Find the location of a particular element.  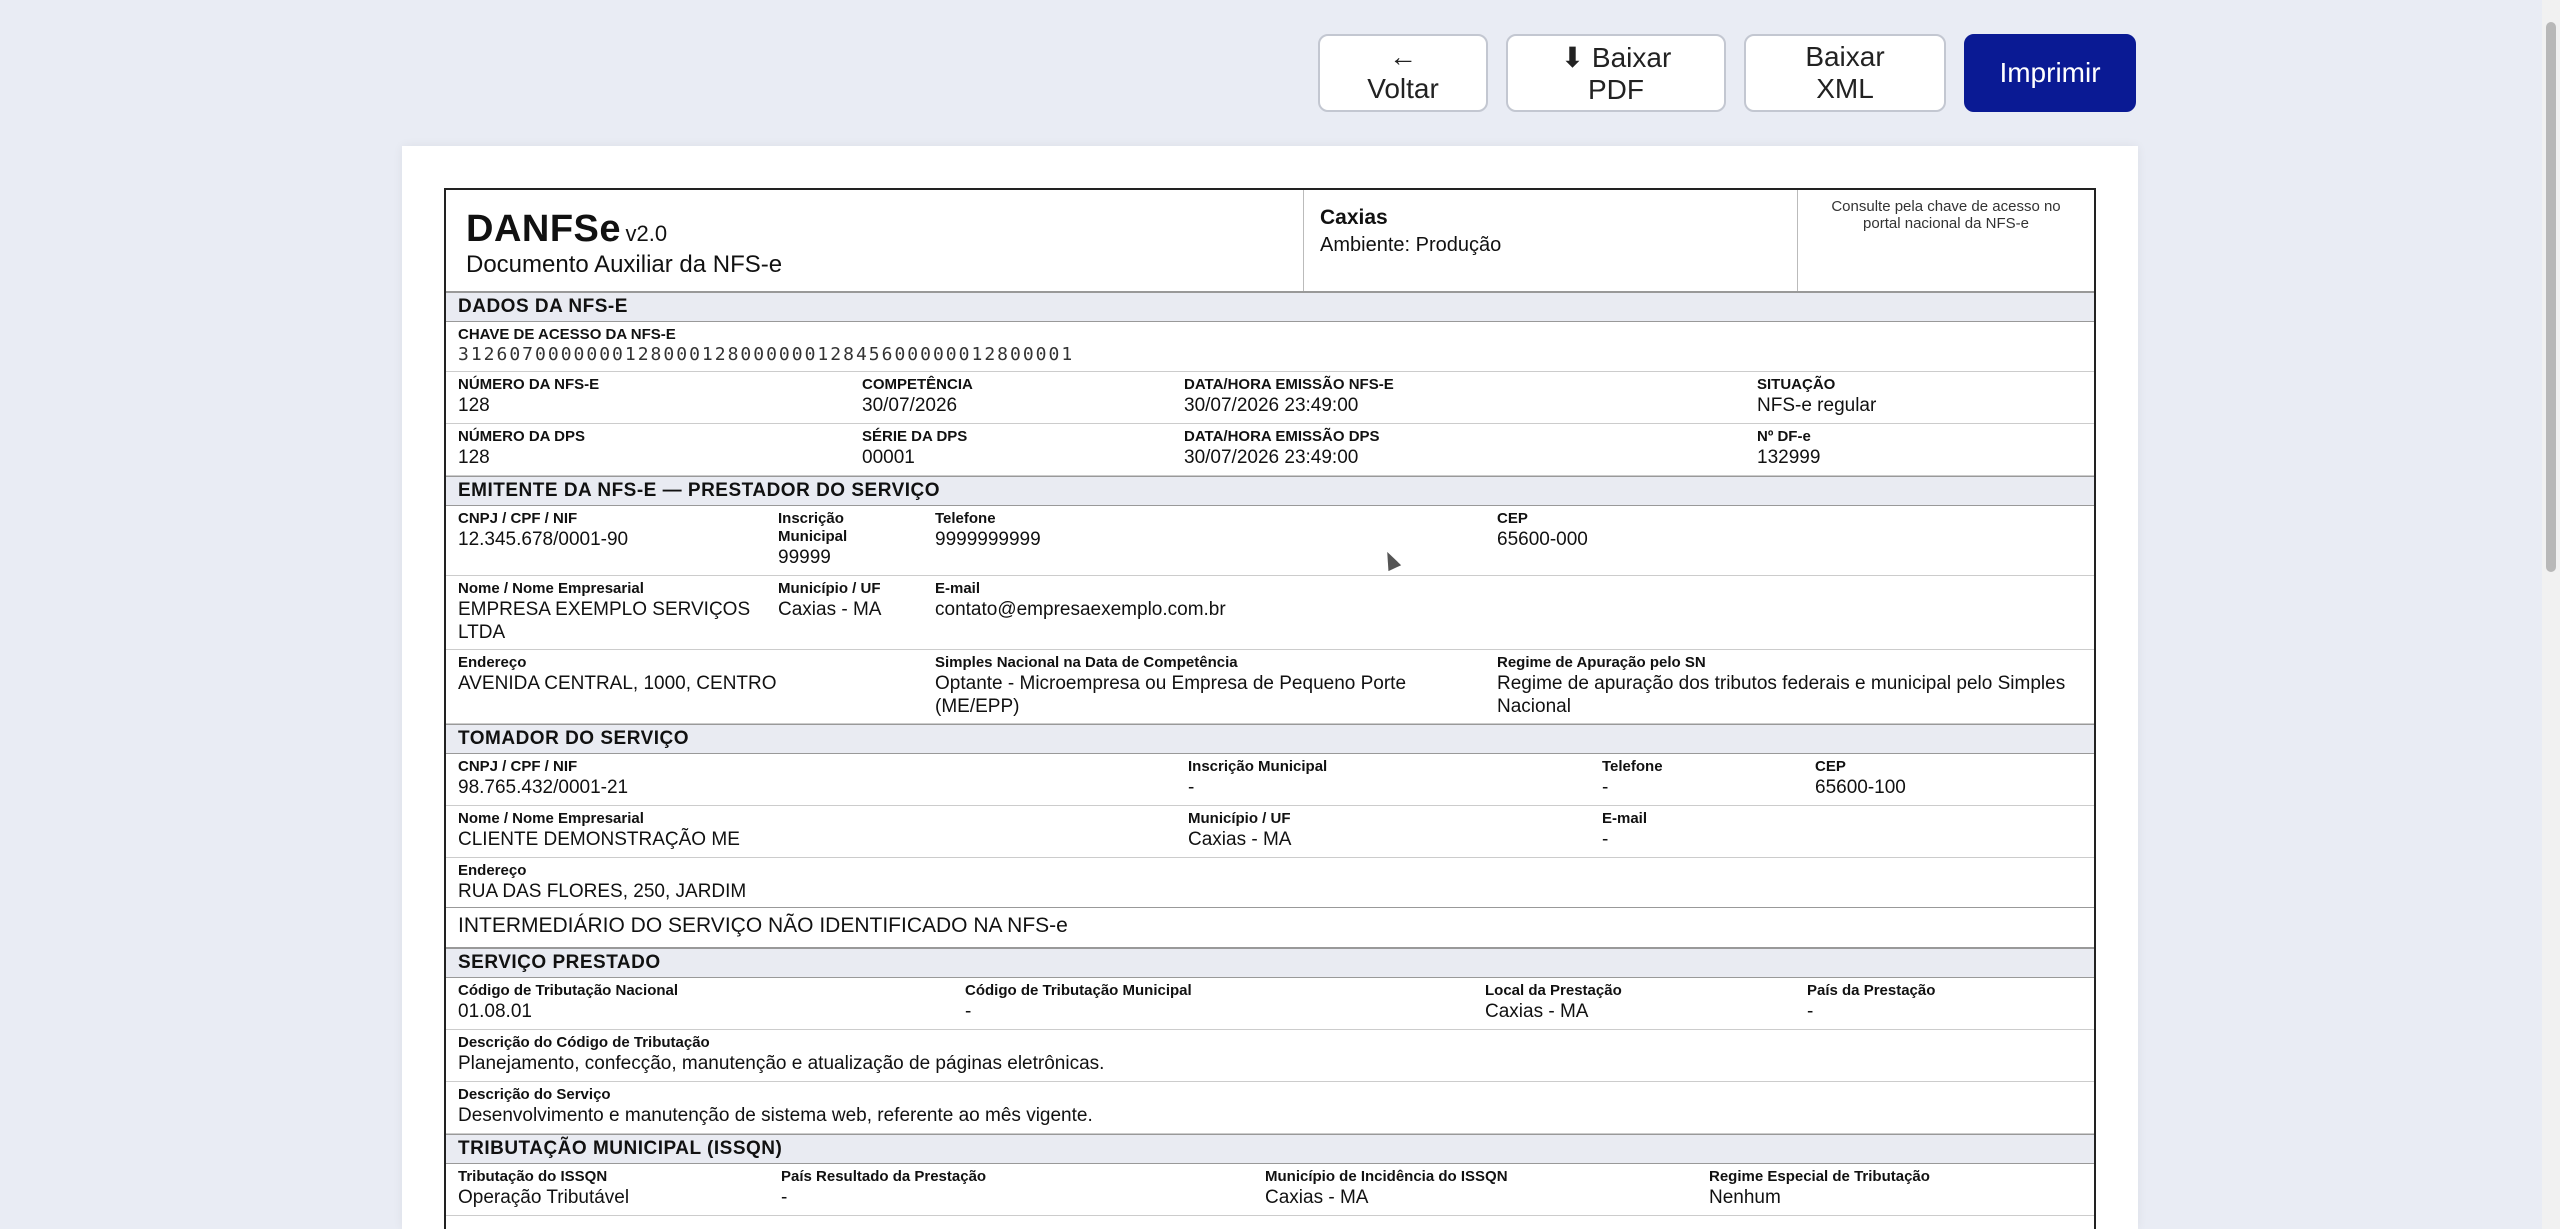

section-tomador: TOMADOR DO SERVIÇO is located at coordinates (1270, 739).